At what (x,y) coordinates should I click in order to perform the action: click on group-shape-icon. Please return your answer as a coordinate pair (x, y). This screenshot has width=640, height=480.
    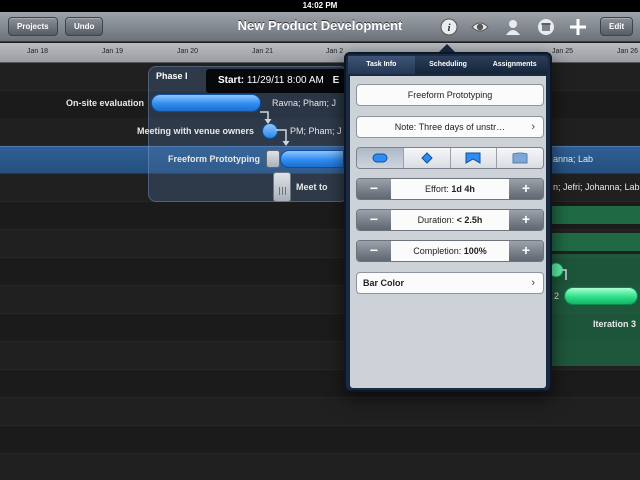
    Looking at the image, I should click on (520, 158).